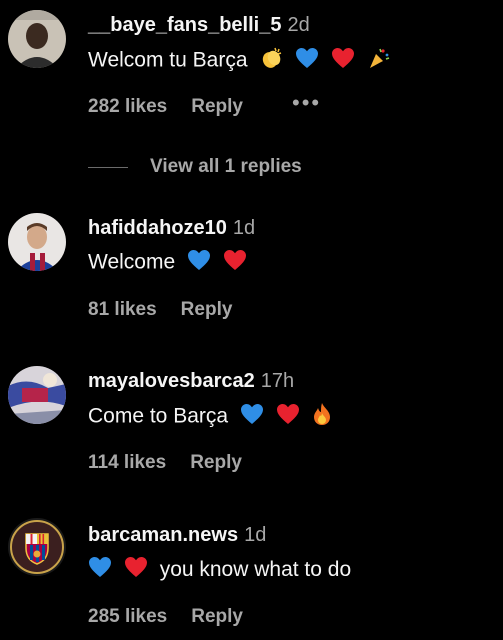  I want to click on comment-text: Welcom tu Barça, so click(239, 61).